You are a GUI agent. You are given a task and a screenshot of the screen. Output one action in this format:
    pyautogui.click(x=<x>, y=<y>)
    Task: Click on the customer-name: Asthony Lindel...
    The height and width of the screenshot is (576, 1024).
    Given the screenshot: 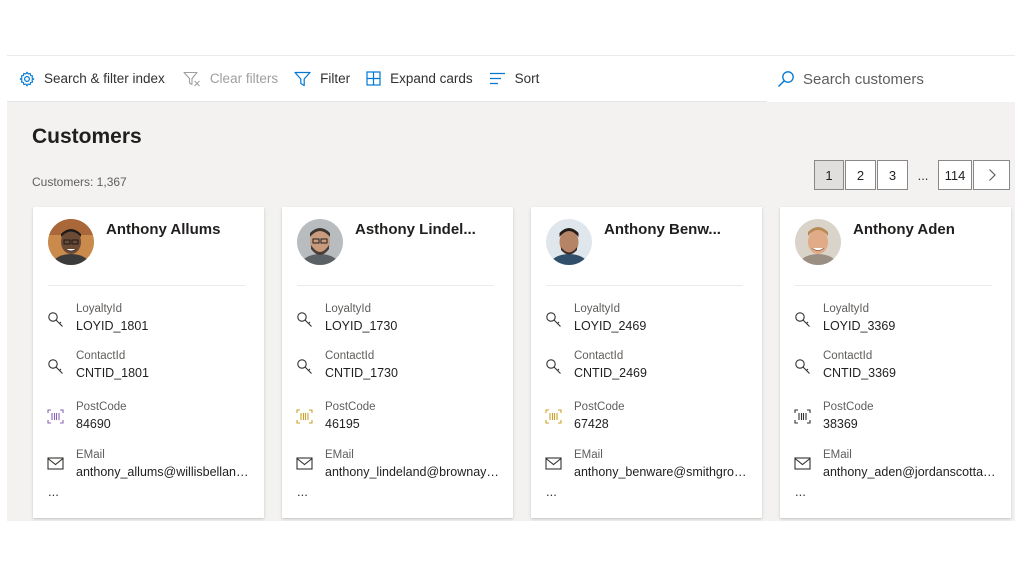 What is the action you would take?
    pyautogui.click(x=415, y=229)
    